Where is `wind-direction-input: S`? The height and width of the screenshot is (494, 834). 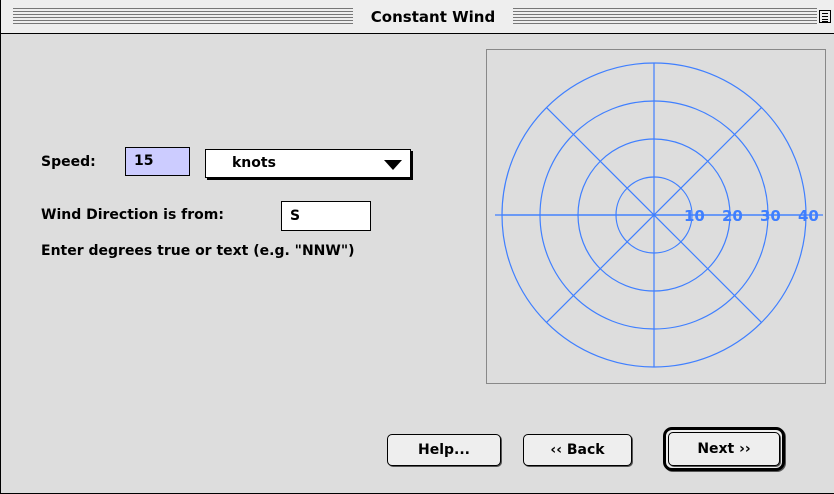 wind-direction-input: S is located at coordinates (326, 216).